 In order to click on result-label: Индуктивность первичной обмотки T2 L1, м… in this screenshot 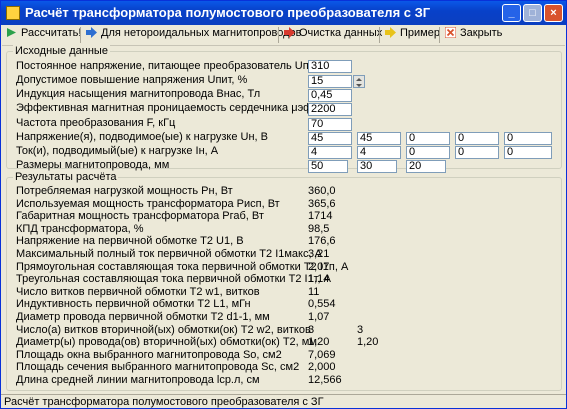, I will do `click(133, 304)`.